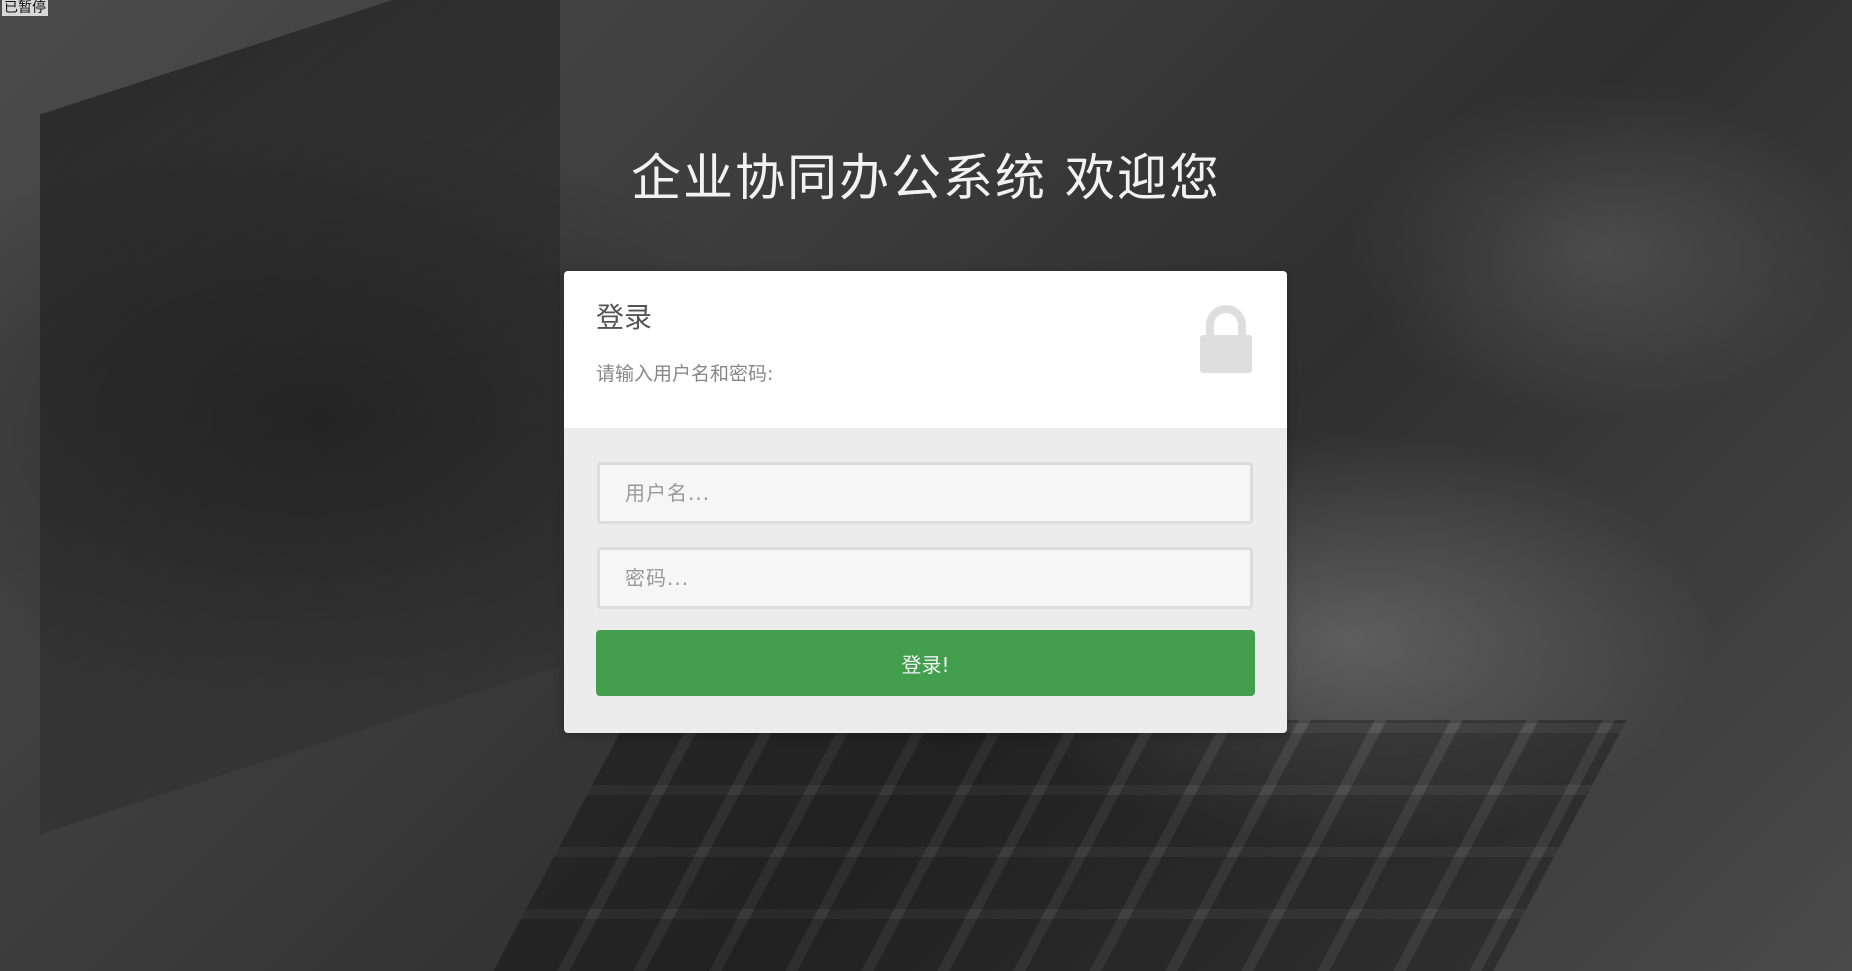 The image size is (1852, 971). What do you see at coordinates (925, 349) in the screenshot?
I see `login-card-header: 登录 请输入用户名和密码:` at bounding box center [925, 349].